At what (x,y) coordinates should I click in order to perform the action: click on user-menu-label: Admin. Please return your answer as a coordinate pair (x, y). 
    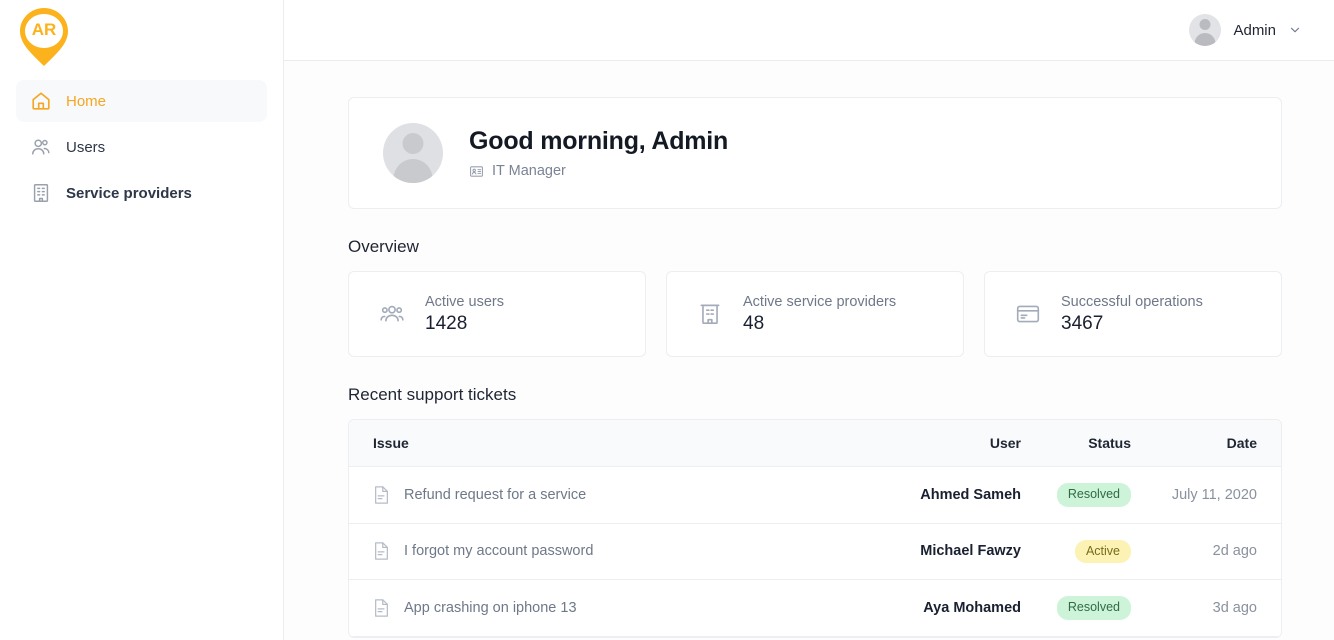
    Looking at the image, I should click on (1254, 30).